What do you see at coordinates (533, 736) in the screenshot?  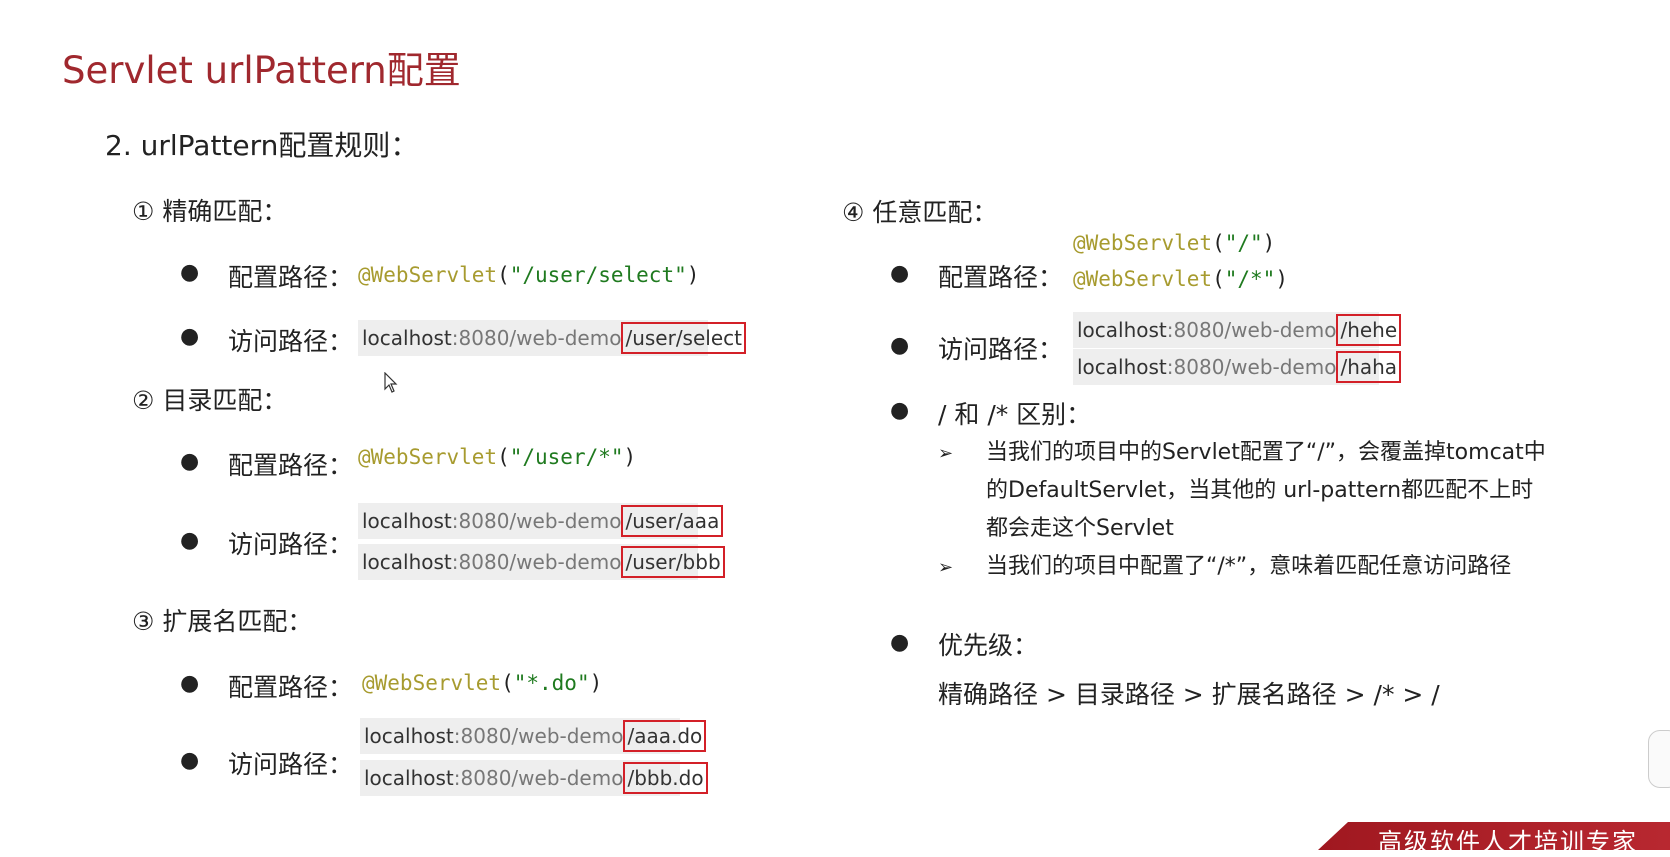 I see `url-box: localhost:8080/web-demo/aaa.do` at bounding box center [533, 736].